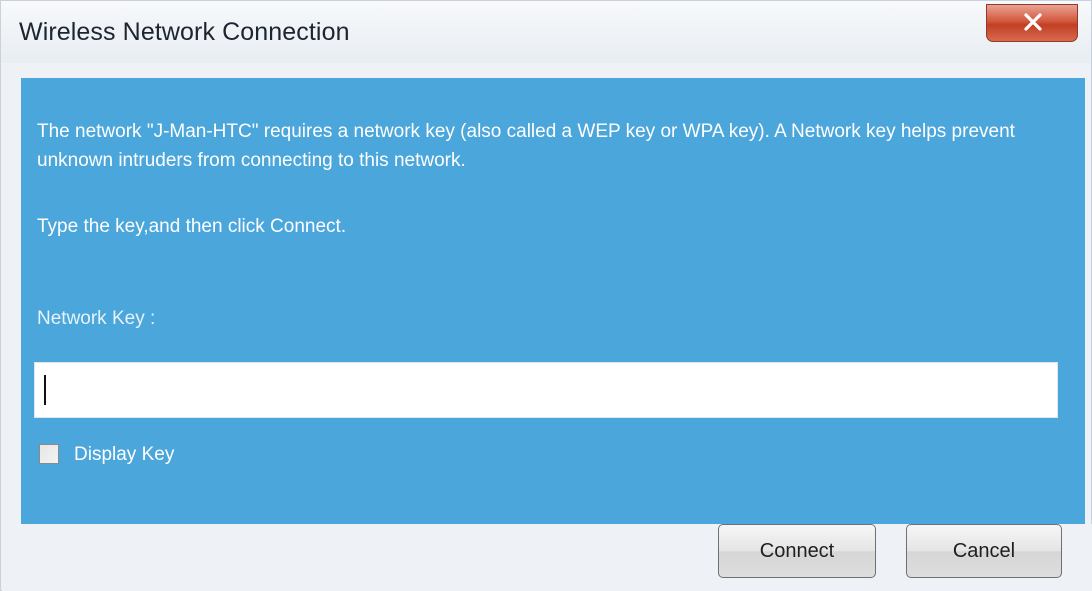 The width and height of the screenshot is (1092, 591). What do you see at coordinates (546, 390) in the screenshot?
I see `network-key-input` at bounding box center [546, 390].